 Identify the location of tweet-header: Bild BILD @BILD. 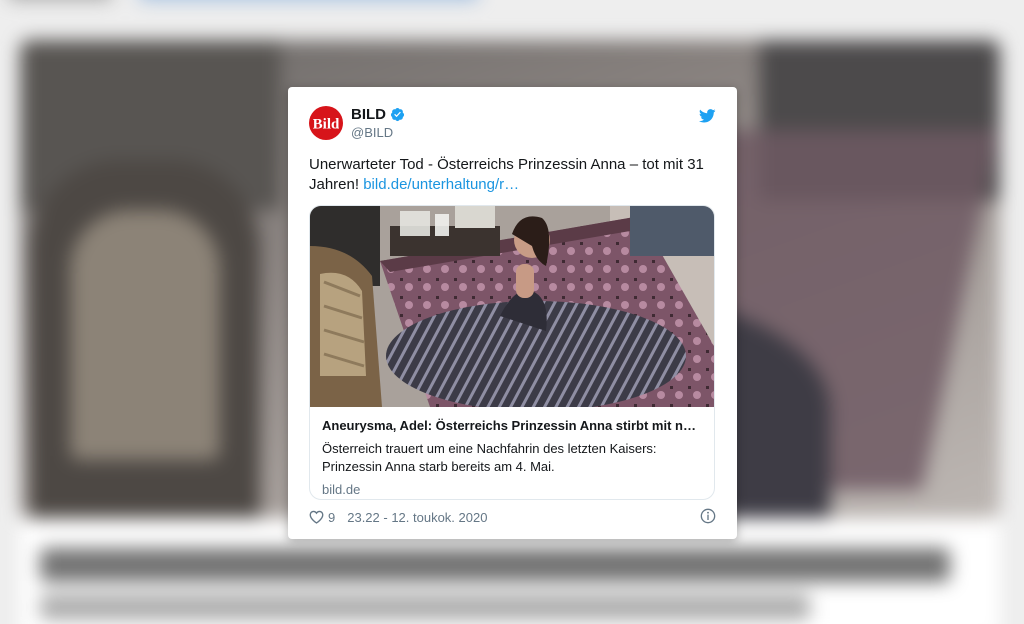
(512, 123).